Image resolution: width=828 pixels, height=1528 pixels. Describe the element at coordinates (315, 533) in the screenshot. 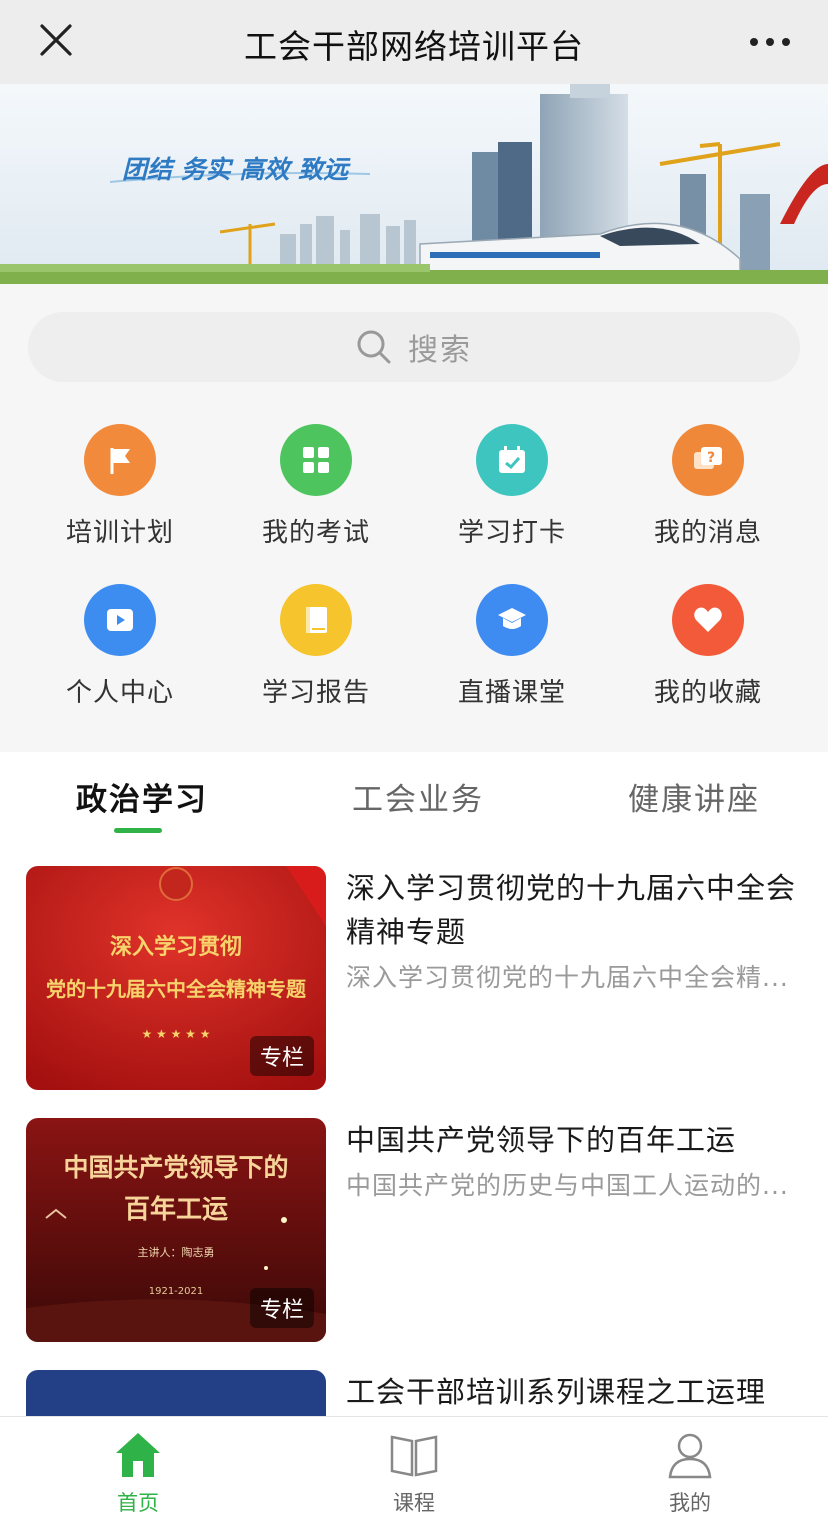

I see `shortcut-label: 我的考试` at that location.